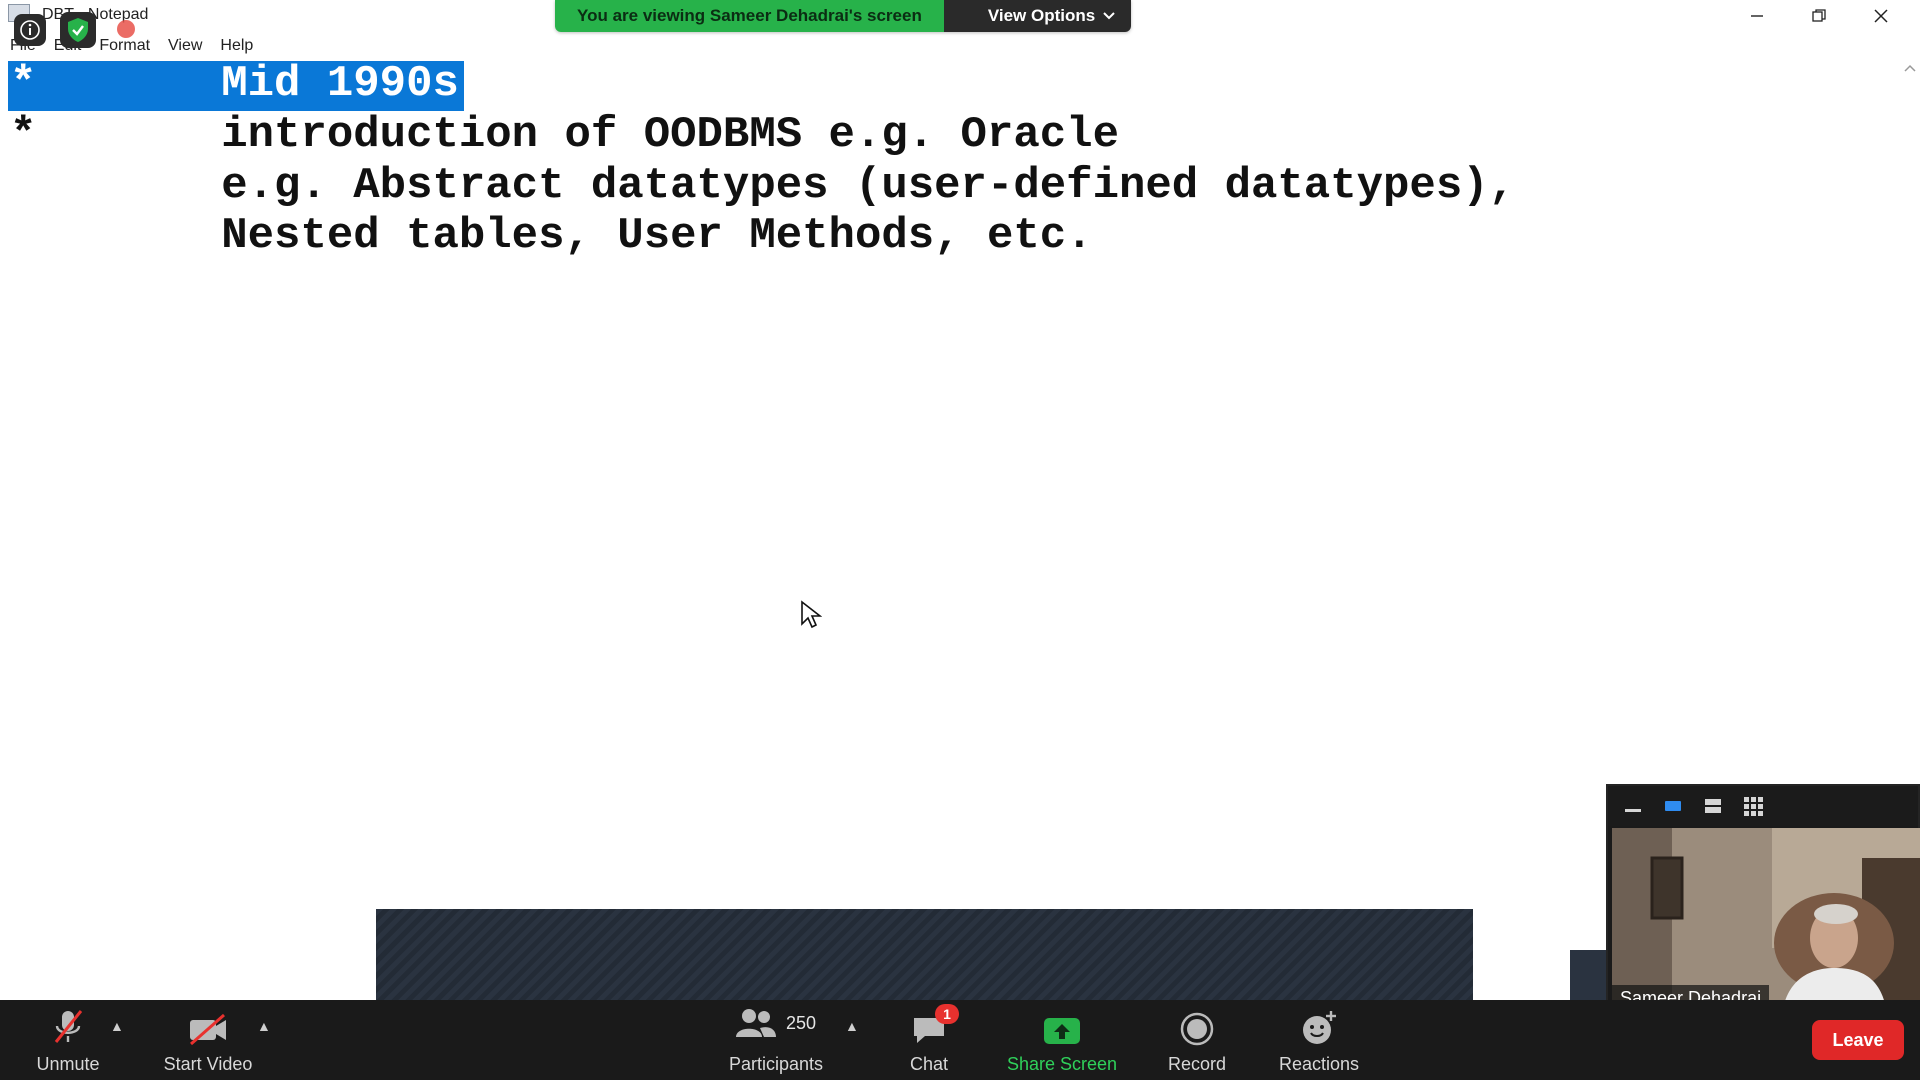  I want to click on info-icon, so click(30, 30).